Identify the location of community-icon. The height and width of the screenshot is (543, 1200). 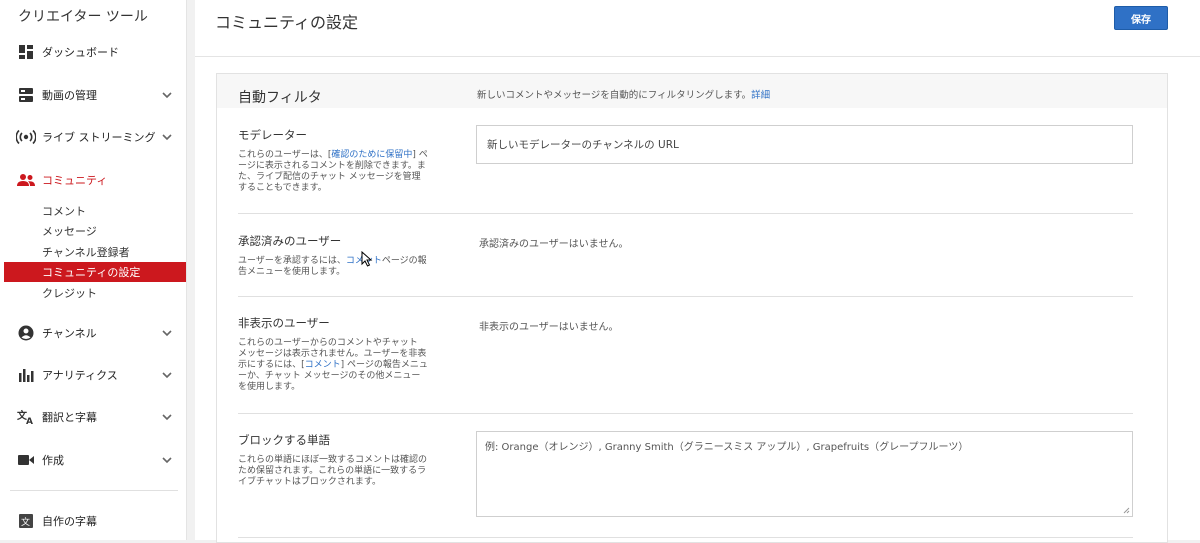
(26, 180).